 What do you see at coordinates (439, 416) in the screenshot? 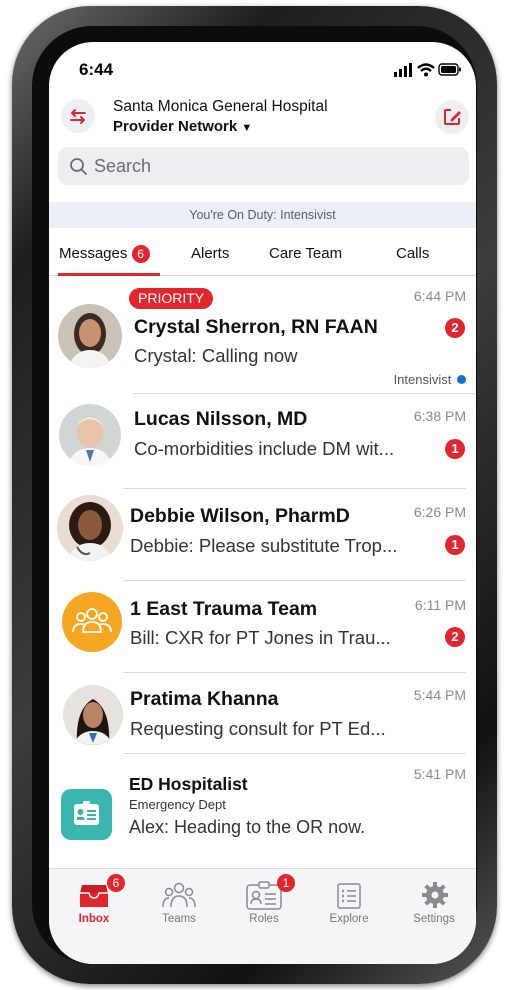
I see `message-time: 6:38 PM` at bounding box center [439, 416].